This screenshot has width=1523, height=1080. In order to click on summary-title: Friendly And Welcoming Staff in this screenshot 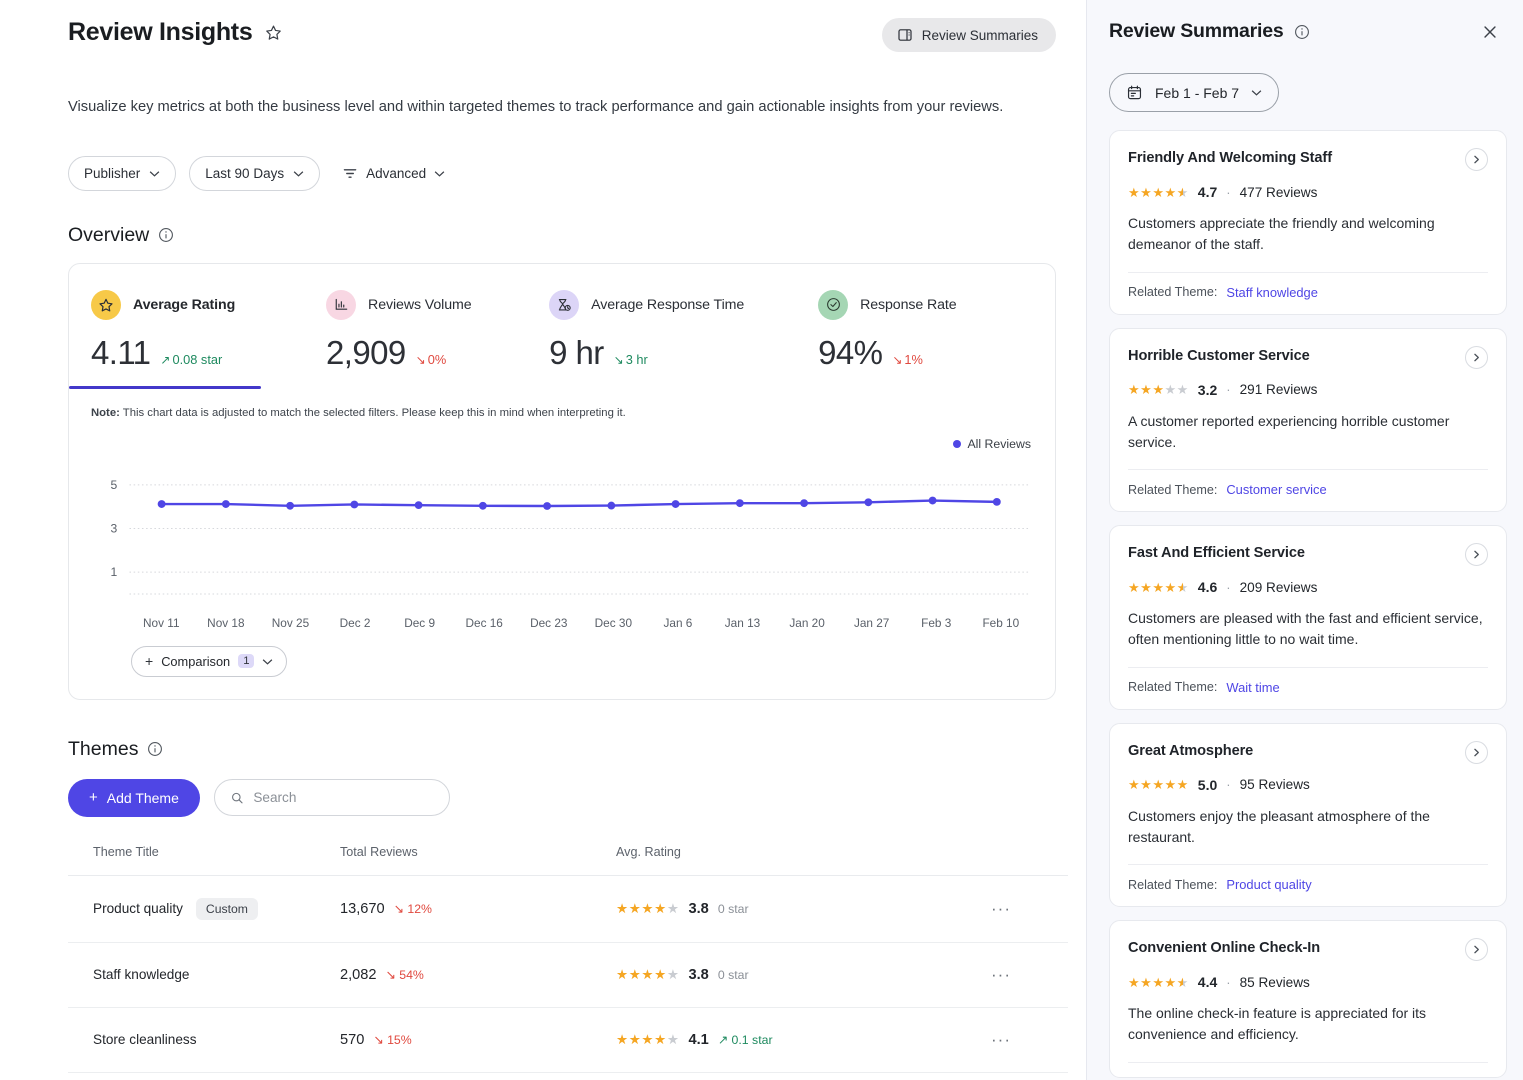, I will do `click(1230, 158)`.